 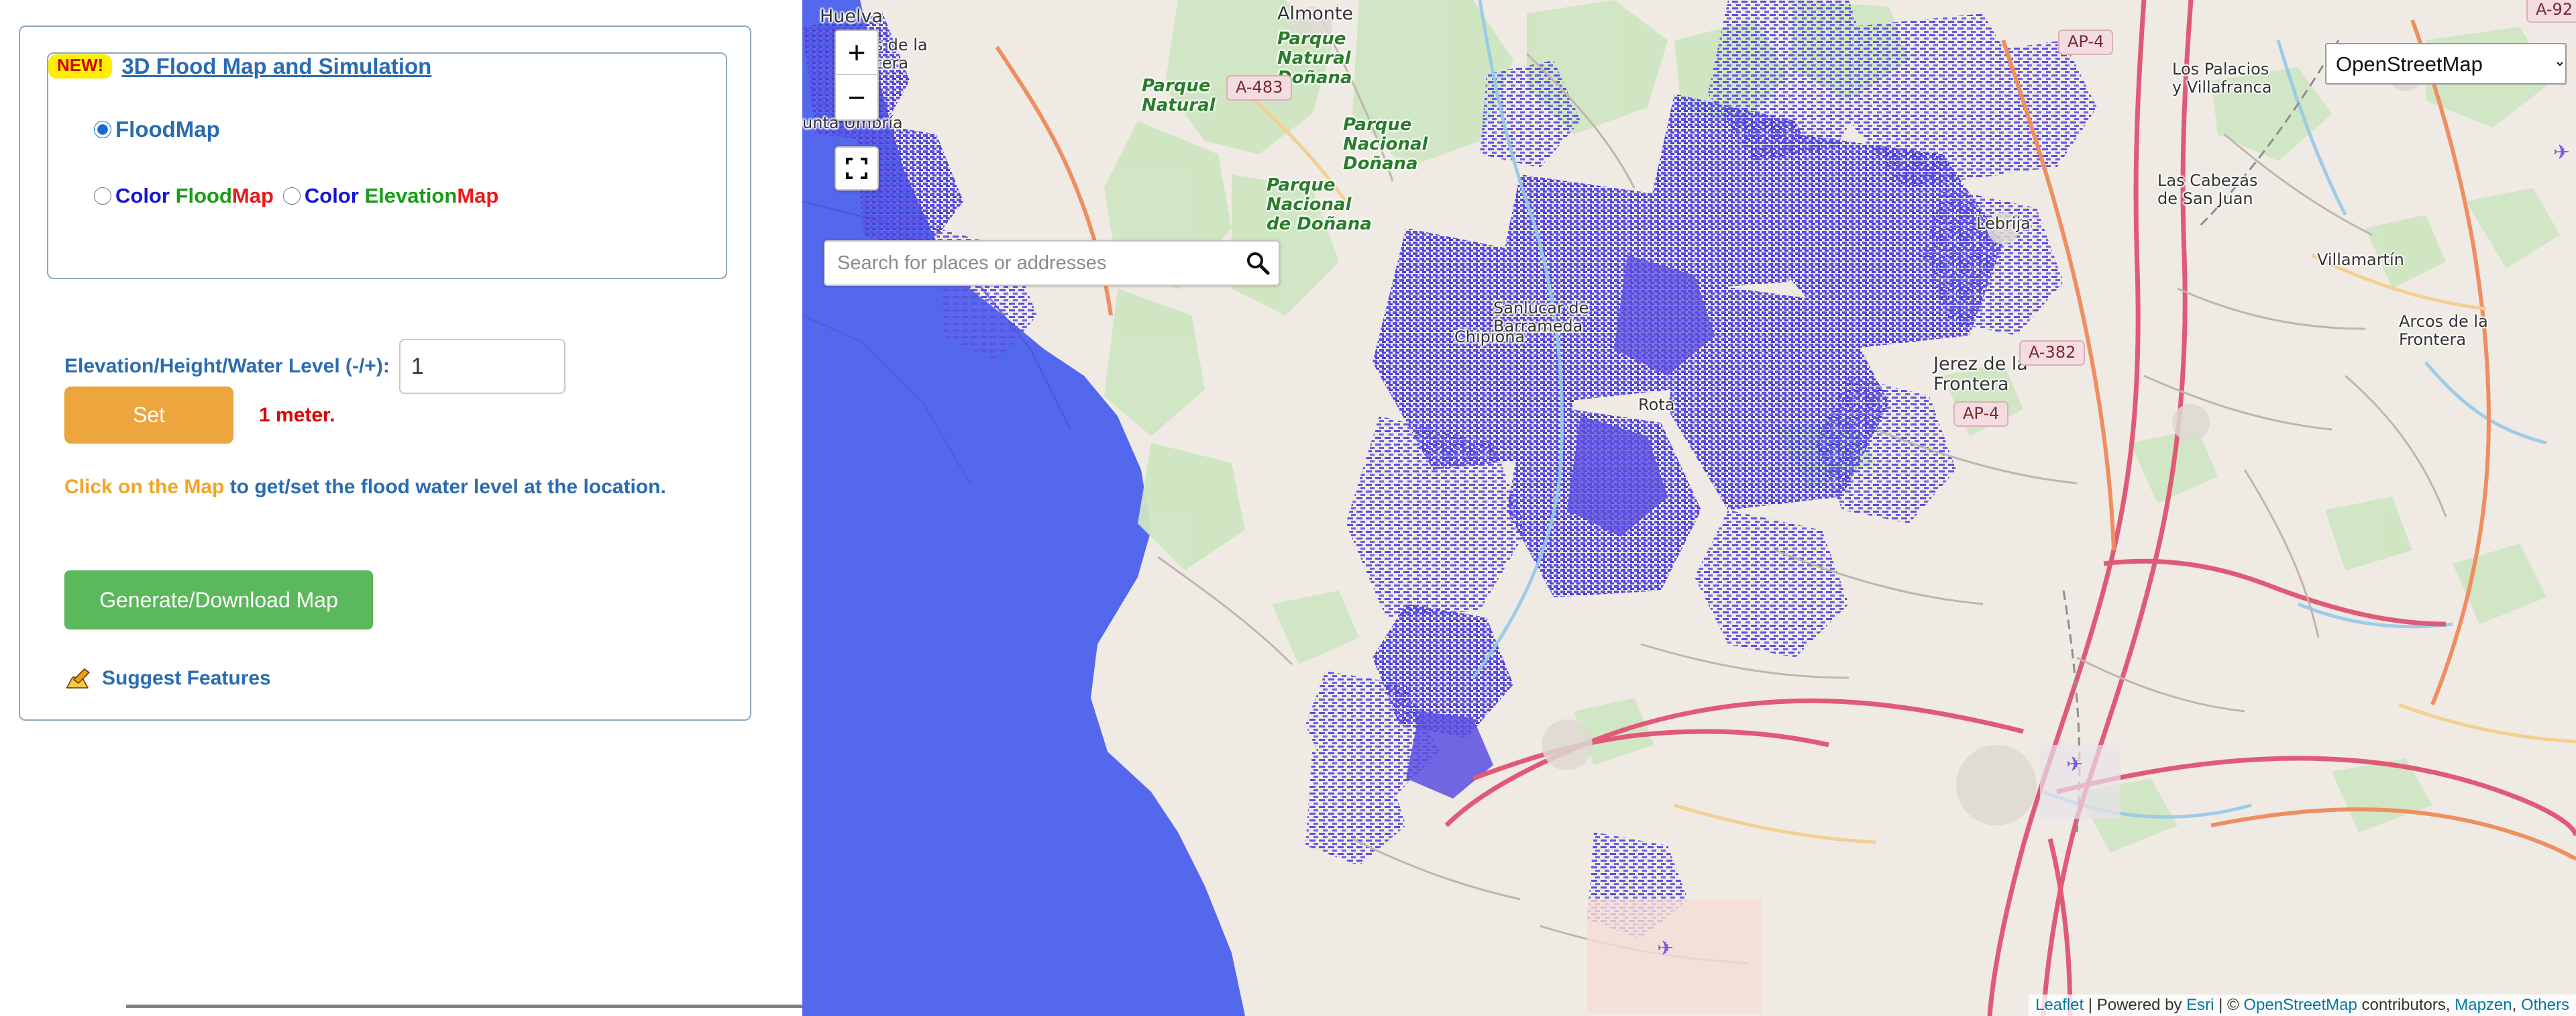 What do you see at coordinates (102, 129) in the screenshot?
I see `radio-floodmap` at bounding box center [102, 129].